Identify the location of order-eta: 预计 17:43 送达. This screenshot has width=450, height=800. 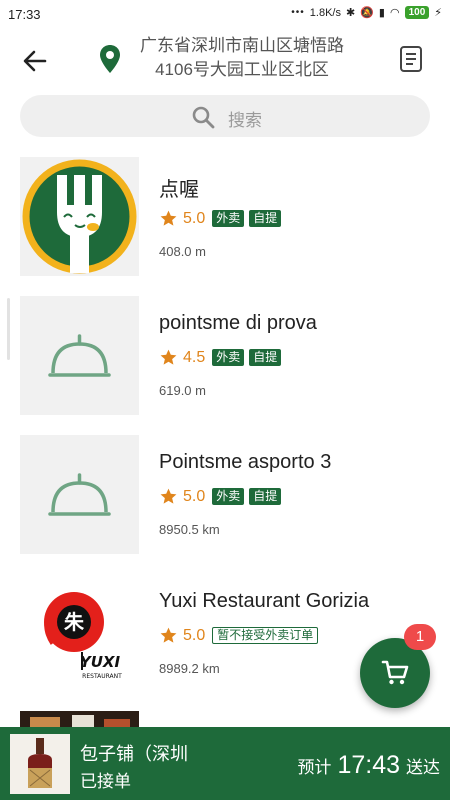
(368, 765).